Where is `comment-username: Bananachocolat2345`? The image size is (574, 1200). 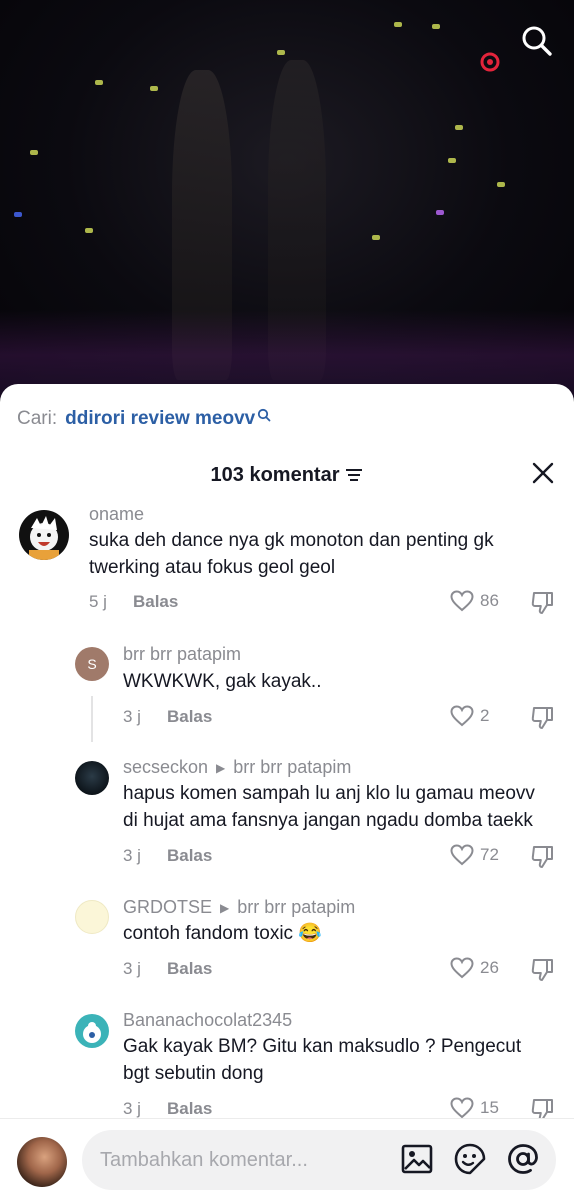 comment-username: Bananachocolat2345 is located at coordinates (207, 1020).